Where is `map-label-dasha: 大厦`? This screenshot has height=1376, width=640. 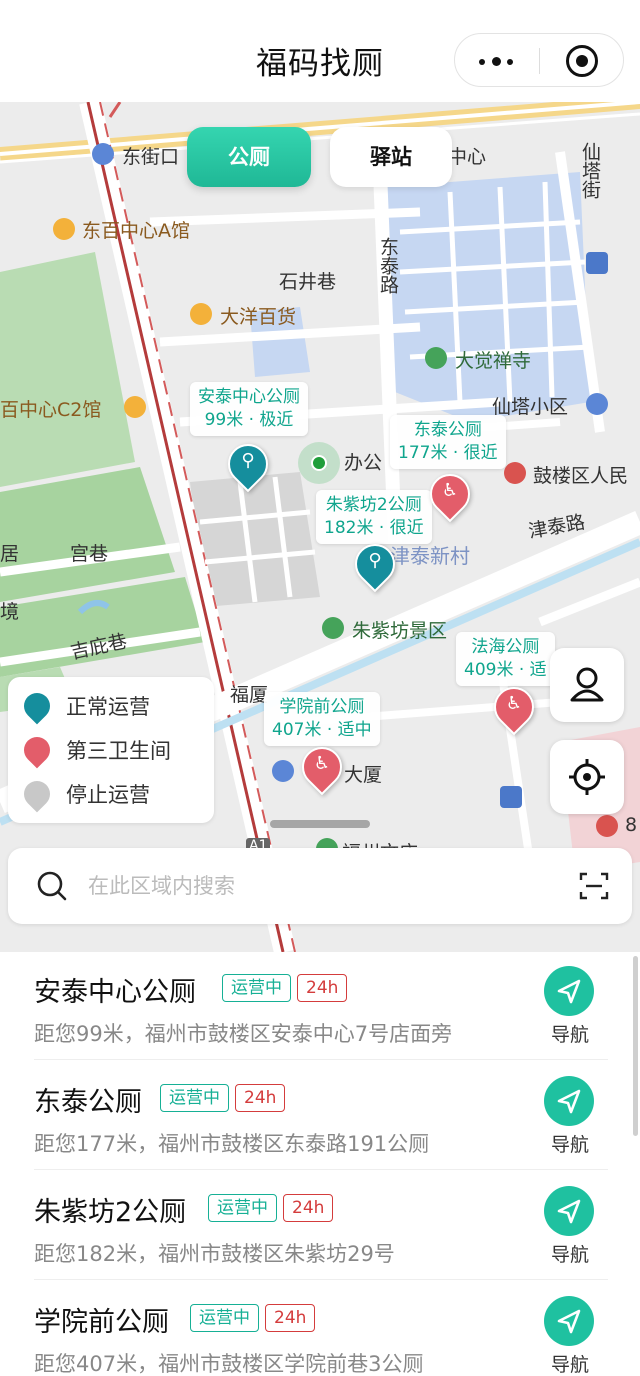
map-label-dasha: 大厦 is located at coordinates (363, 775).